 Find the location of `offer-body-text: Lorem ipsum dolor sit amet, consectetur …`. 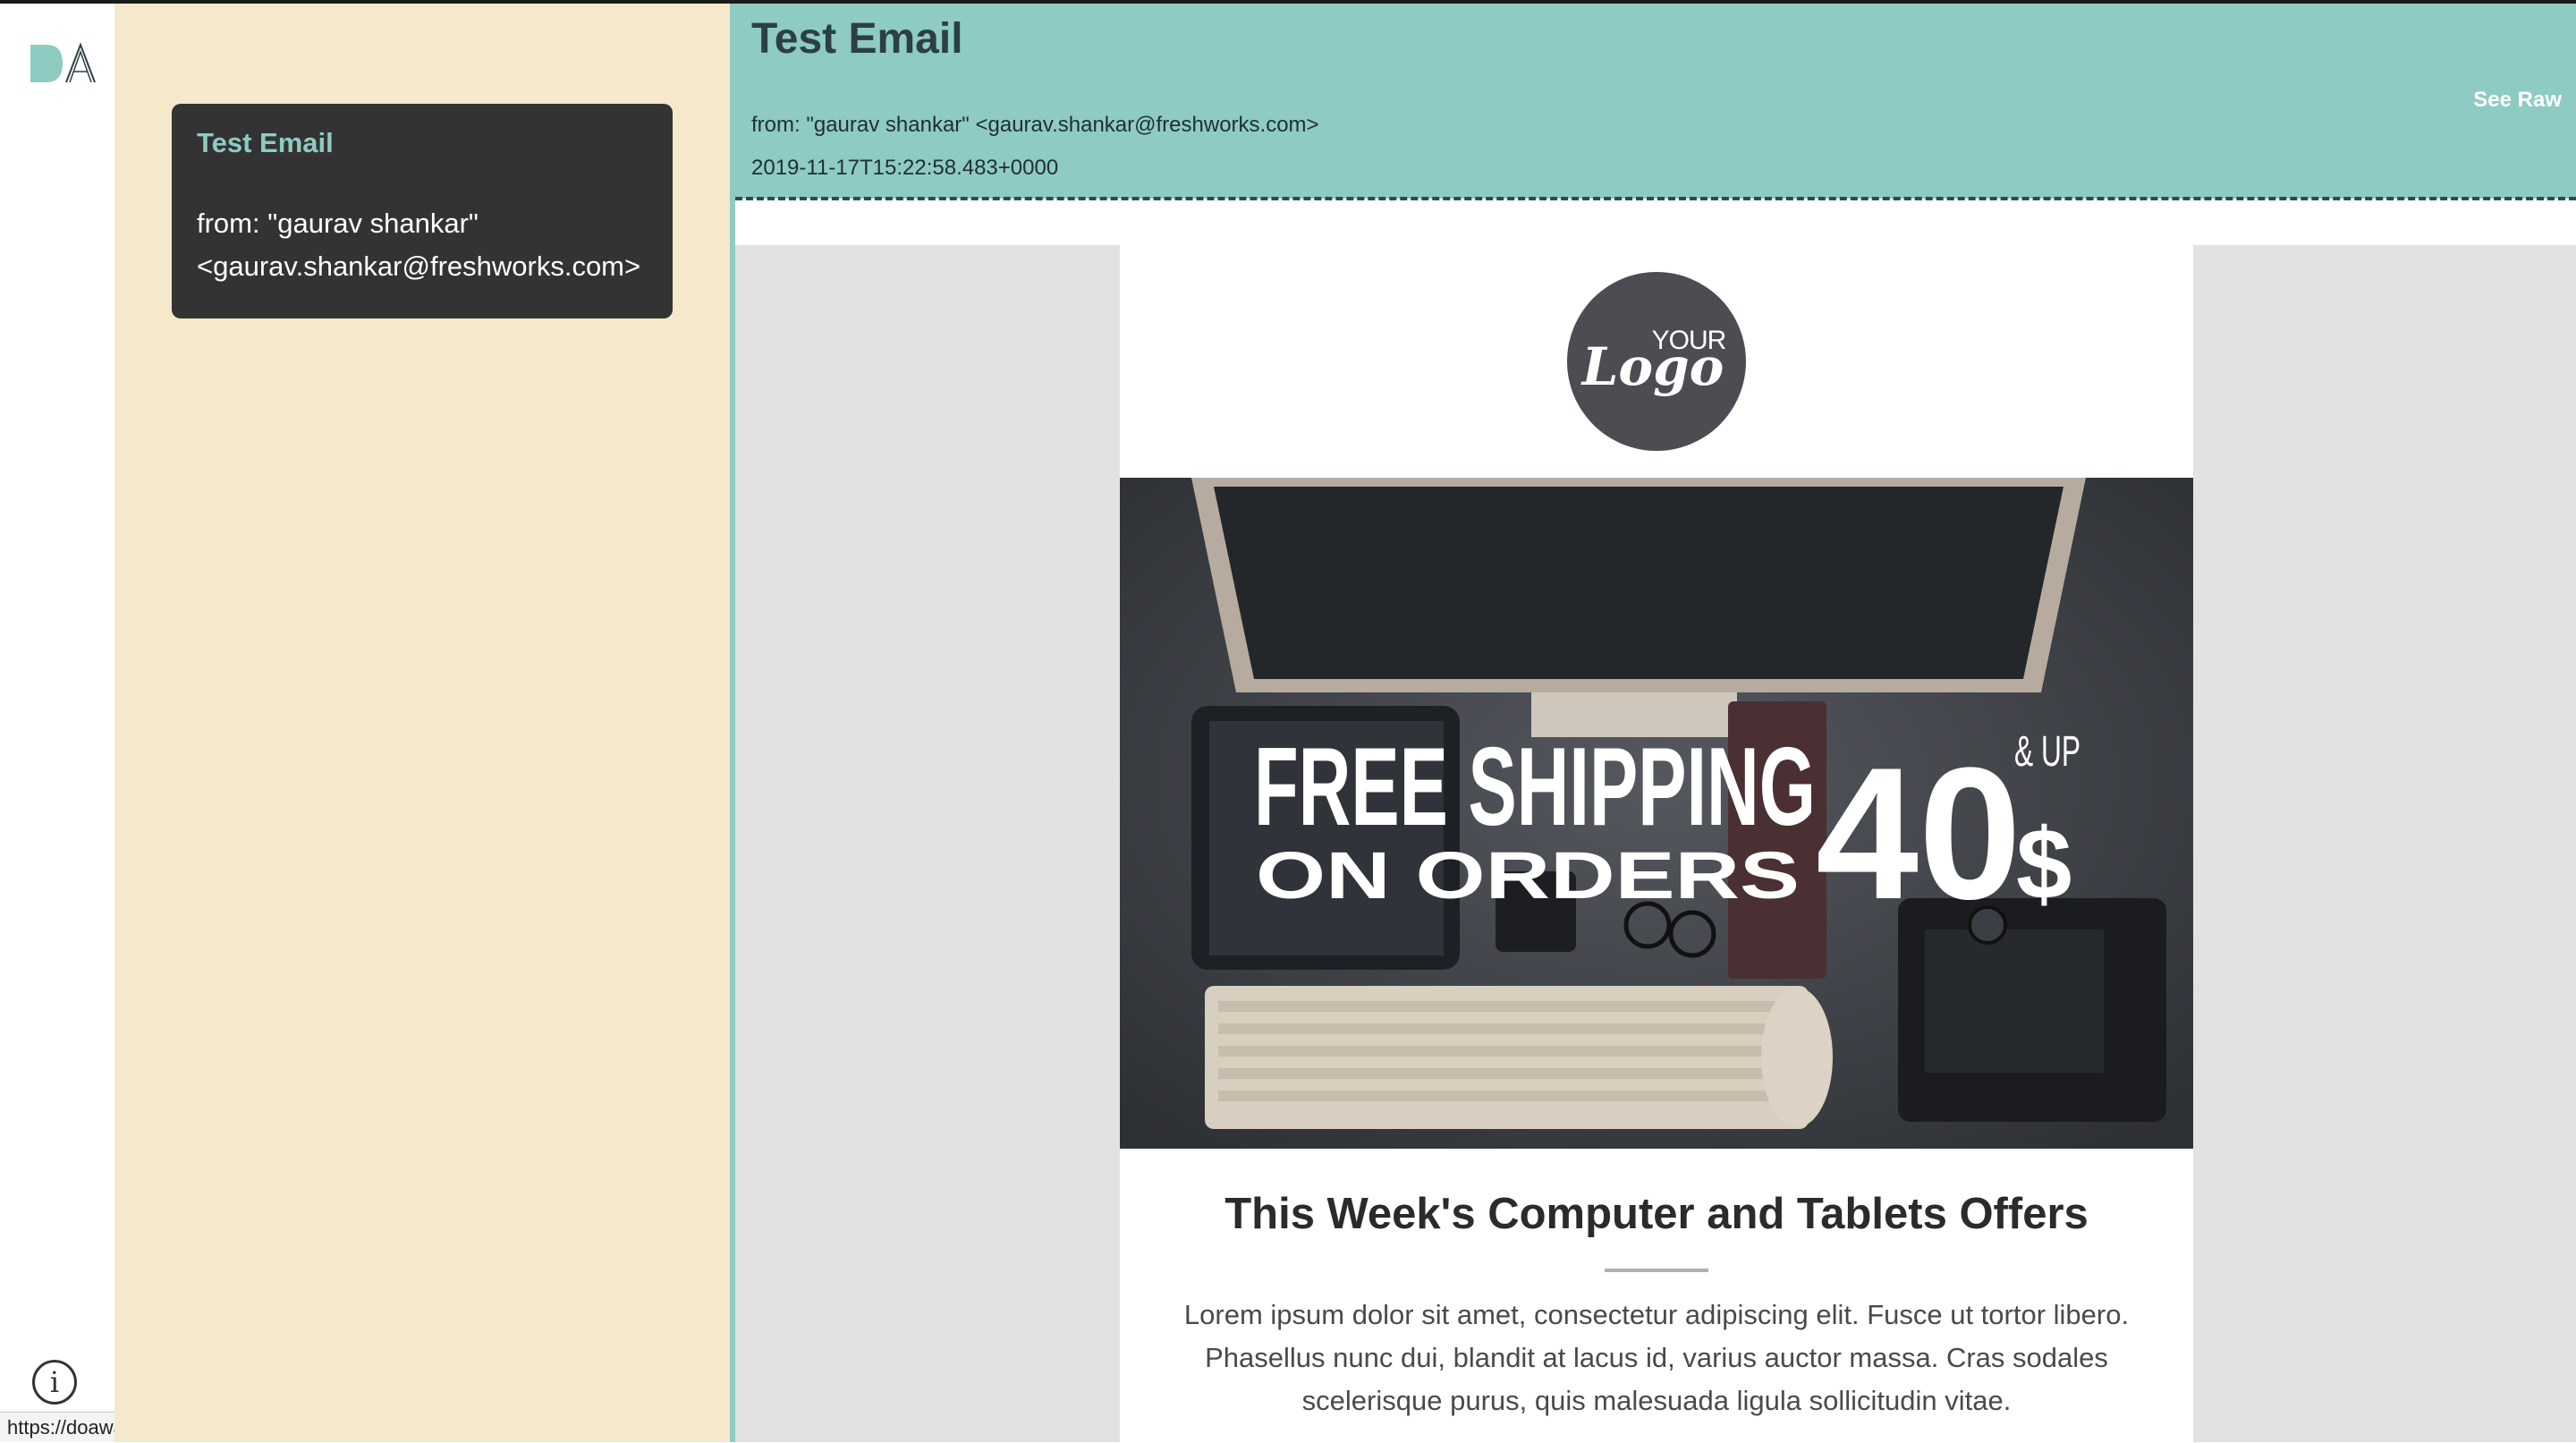

offer-body-text: Lorem ipsum dolor sit amet, consectetur … is located at coordinates (1656, 1358).